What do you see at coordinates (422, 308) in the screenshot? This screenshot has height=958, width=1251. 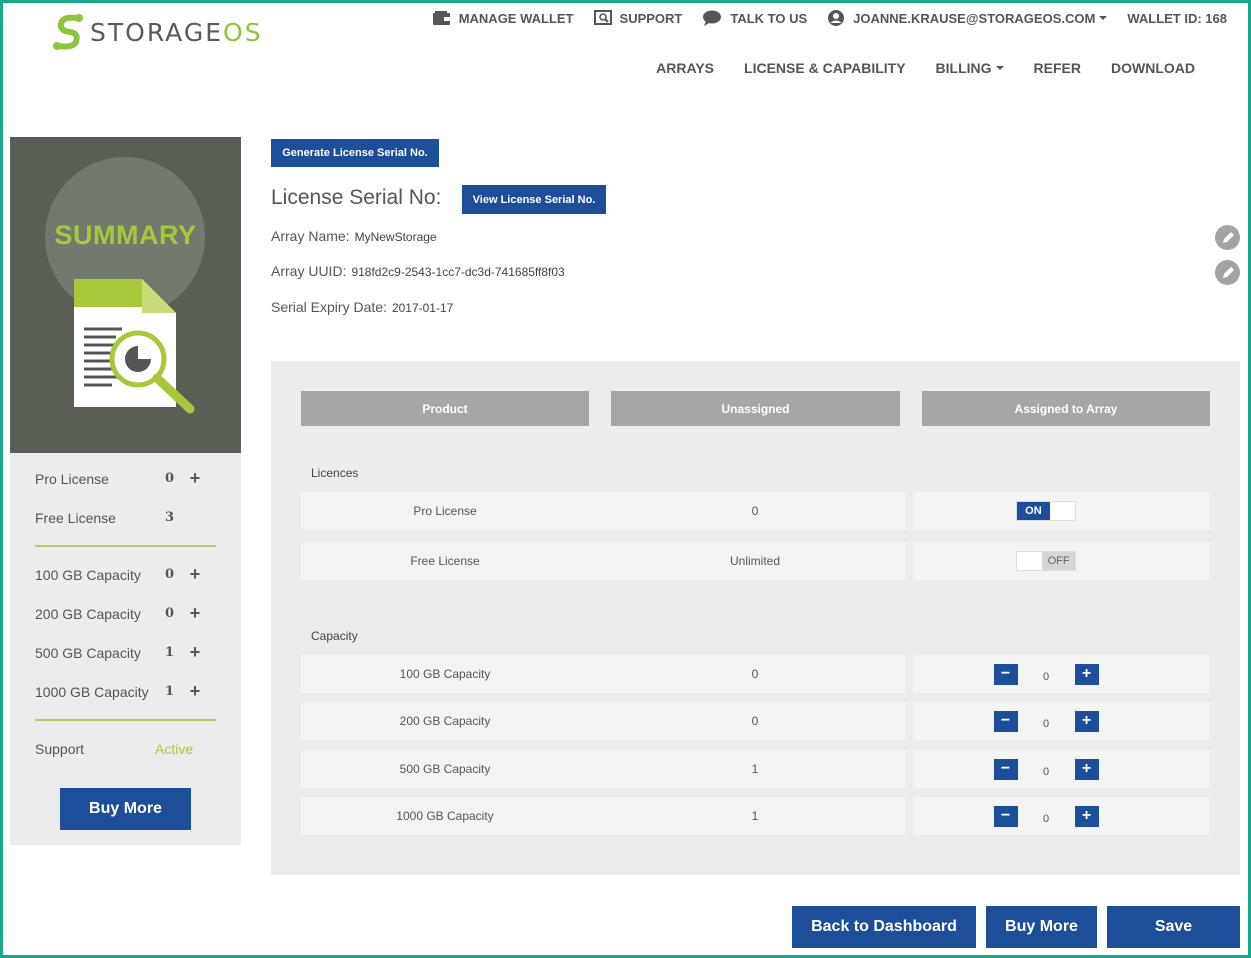 I see `expiry-value: 2017-01-17` at bounding box center [422, 308].